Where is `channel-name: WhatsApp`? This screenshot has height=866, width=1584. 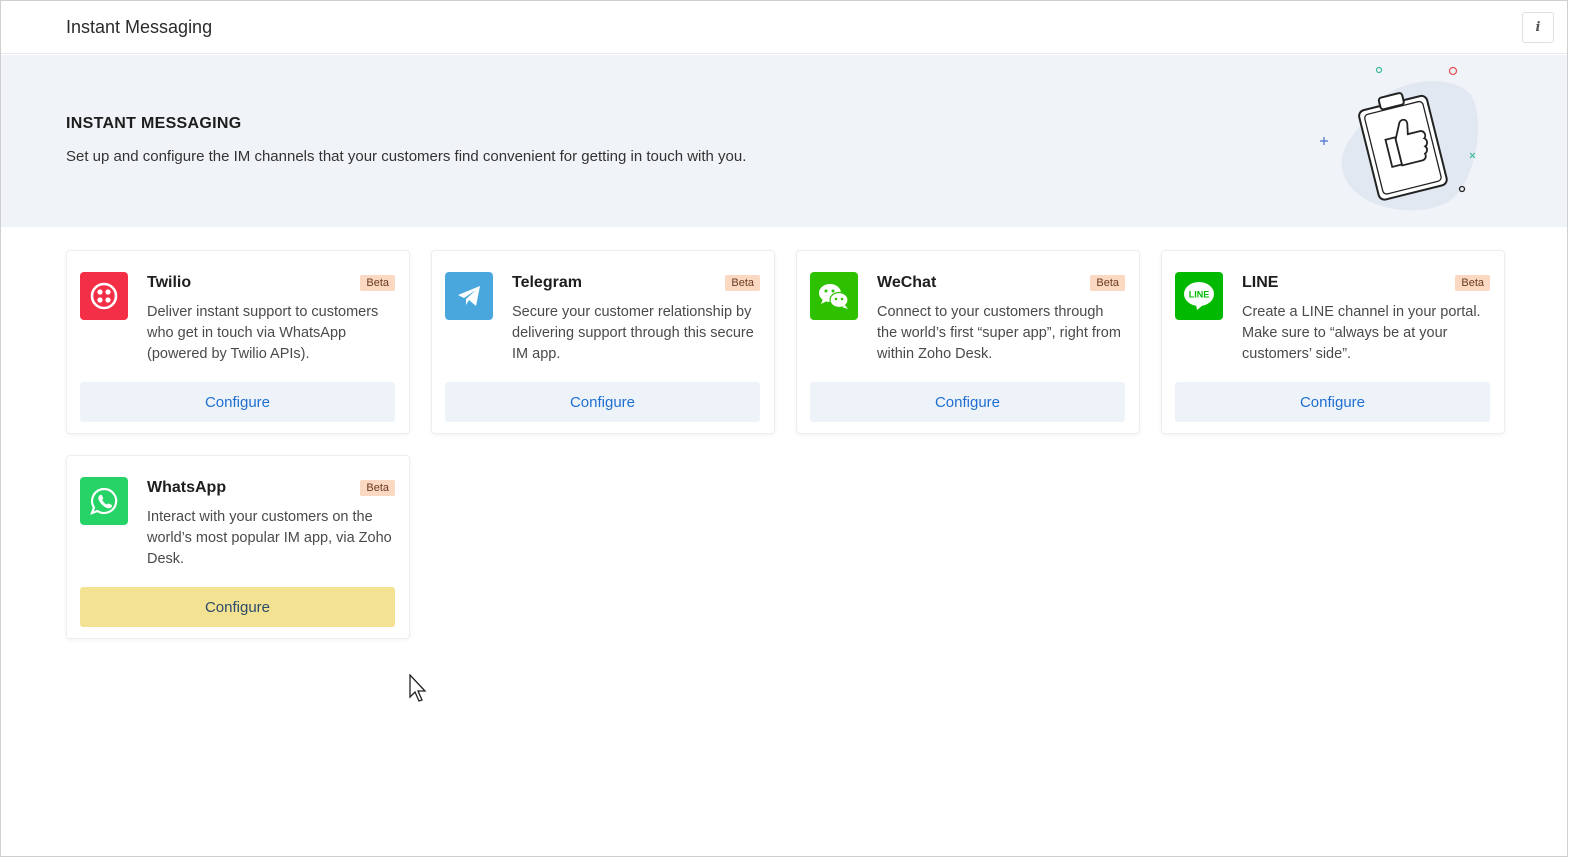 channel-name: WhatsApp is located at coordinates (187, 487).